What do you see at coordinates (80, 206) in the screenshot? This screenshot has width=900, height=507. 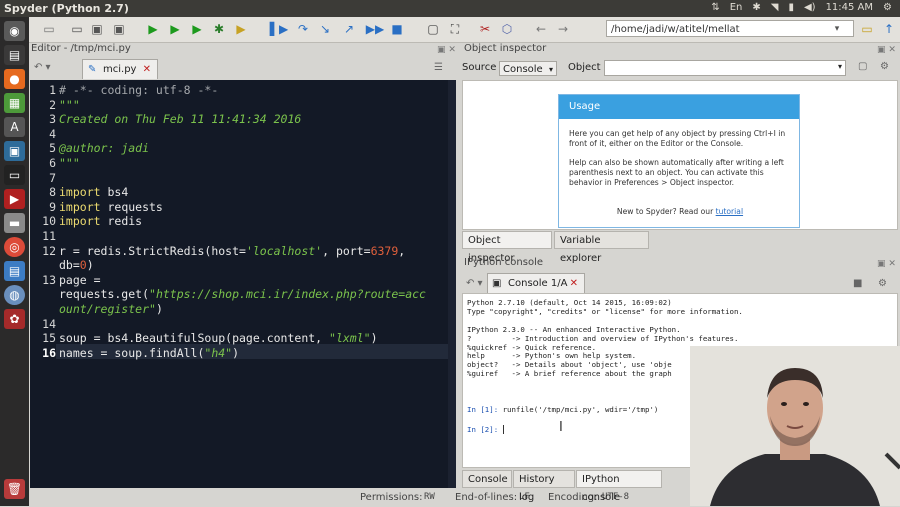 I see `code-token: import` at bounding box center [80, 206].